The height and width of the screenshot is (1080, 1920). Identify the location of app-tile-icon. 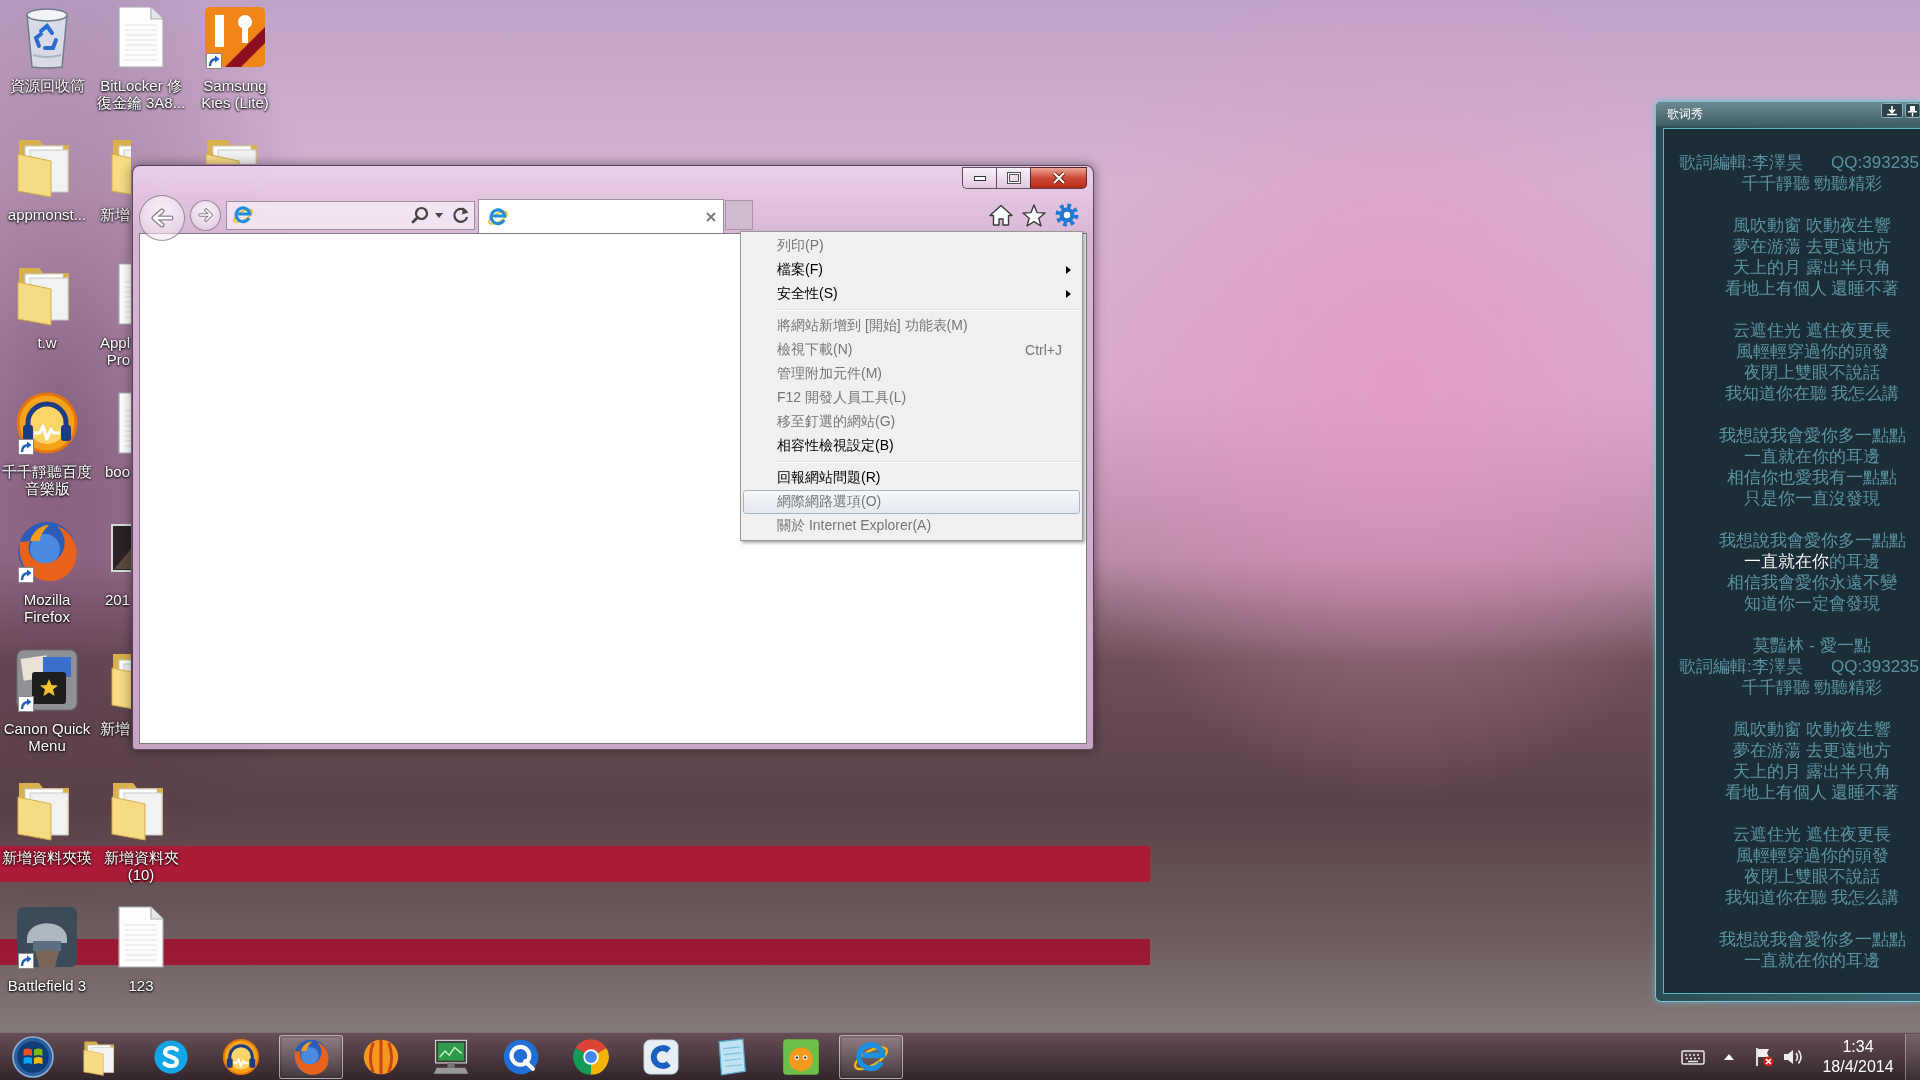
(235, 37).